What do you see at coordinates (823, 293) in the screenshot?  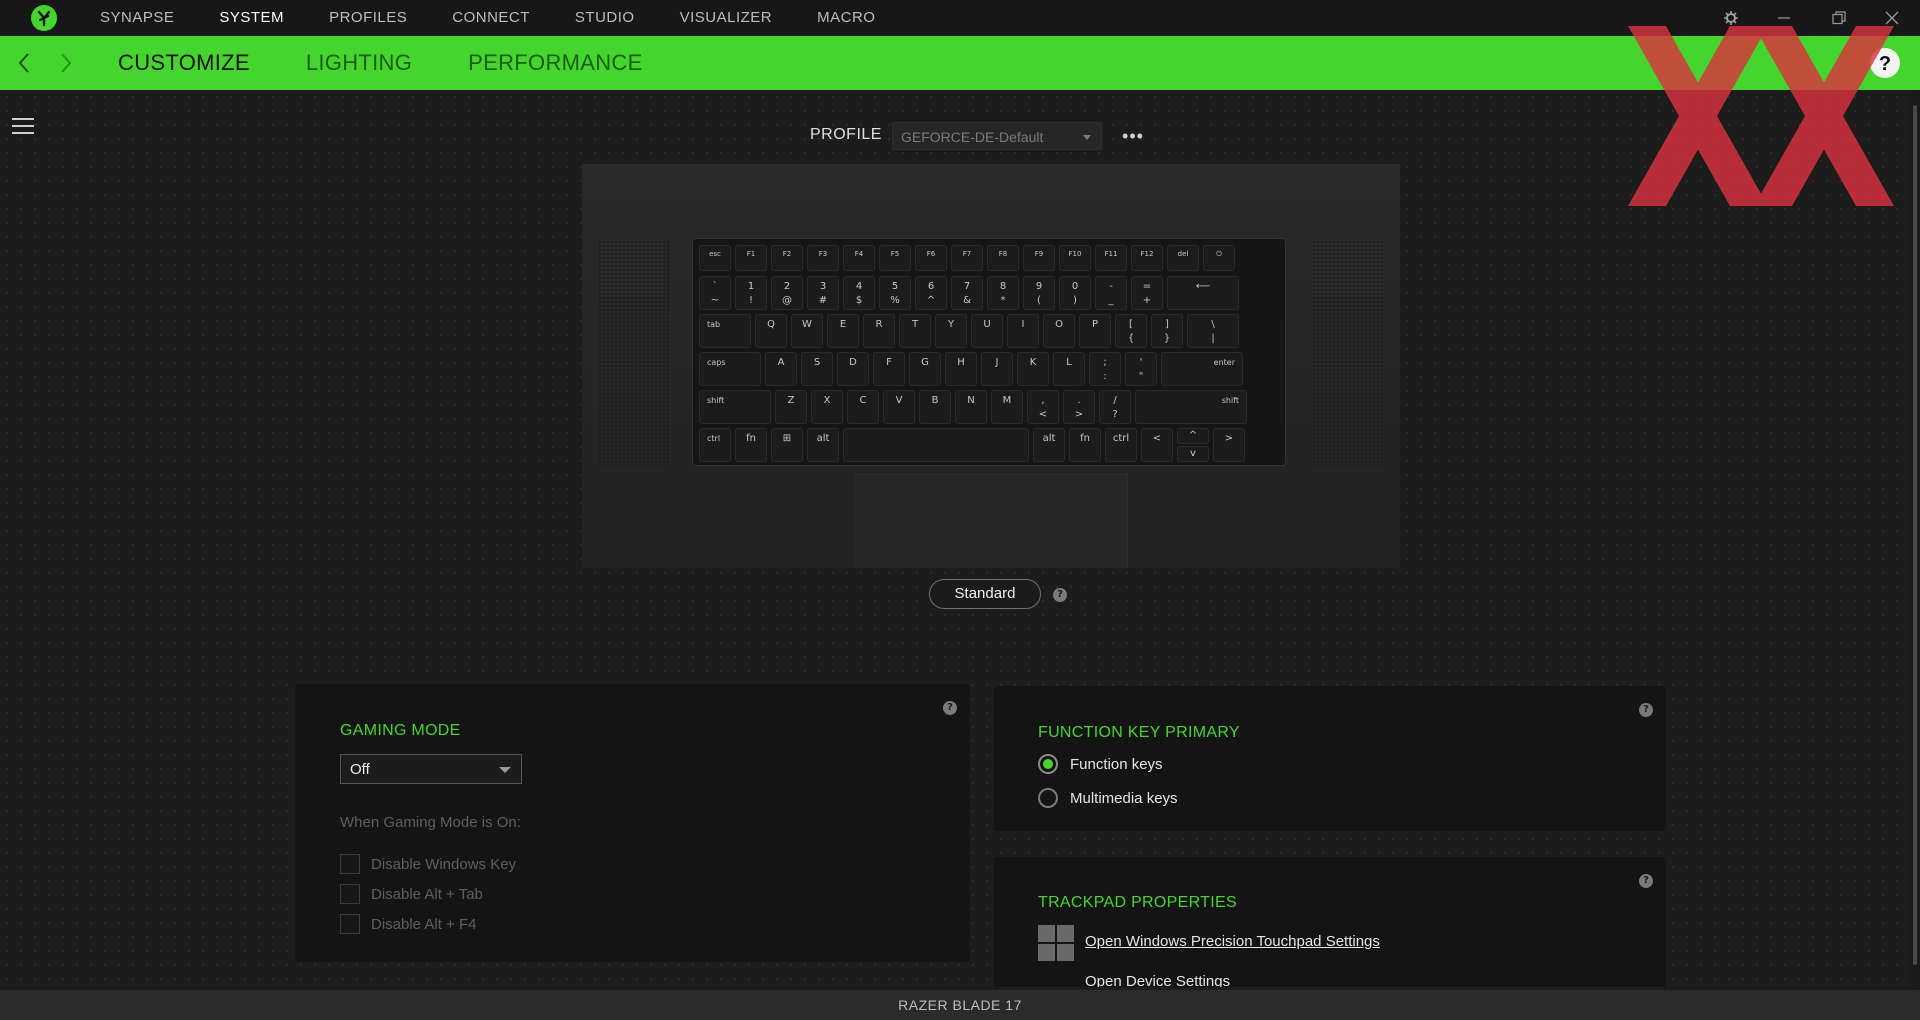 I see `keyboard-key: 3 #` at bounding box center [823, 293].